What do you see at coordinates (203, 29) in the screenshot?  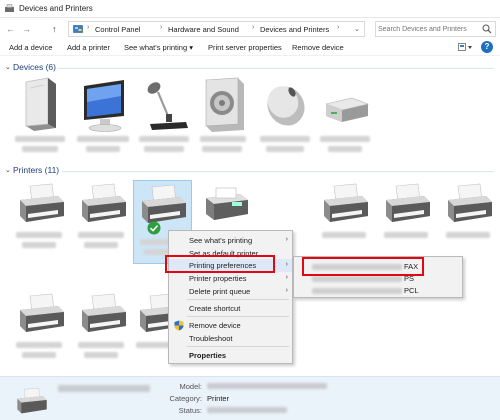 I see `breadcrumb-hardware-and-sound: Hardware and Sound` at bounding box center [203, 29].